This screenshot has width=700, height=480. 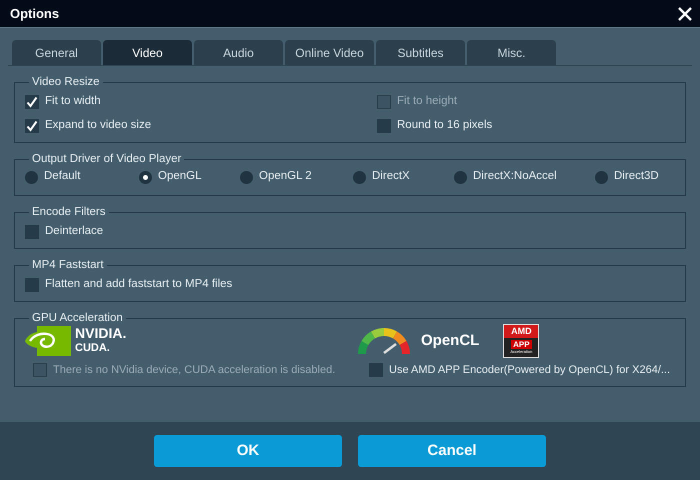 What do you see at coordinates (285, 176) in the screenshot?
I see `radio-label: OpenGL 2` at bounding box center [285, 176].